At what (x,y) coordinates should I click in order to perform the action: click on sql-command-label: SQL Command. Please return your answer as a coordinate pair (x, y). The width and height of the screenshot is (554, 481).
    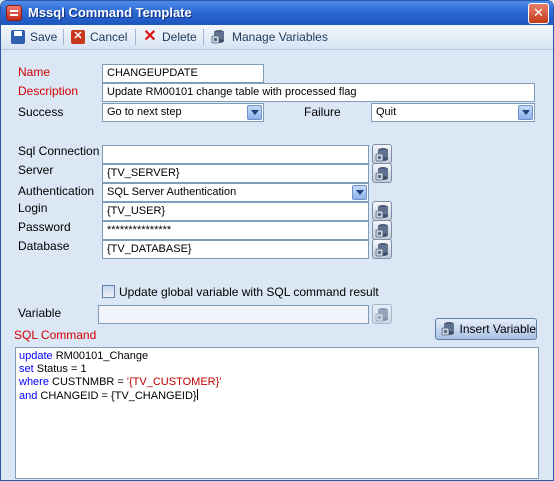
    Looking at the image, I should click on (55, 335).